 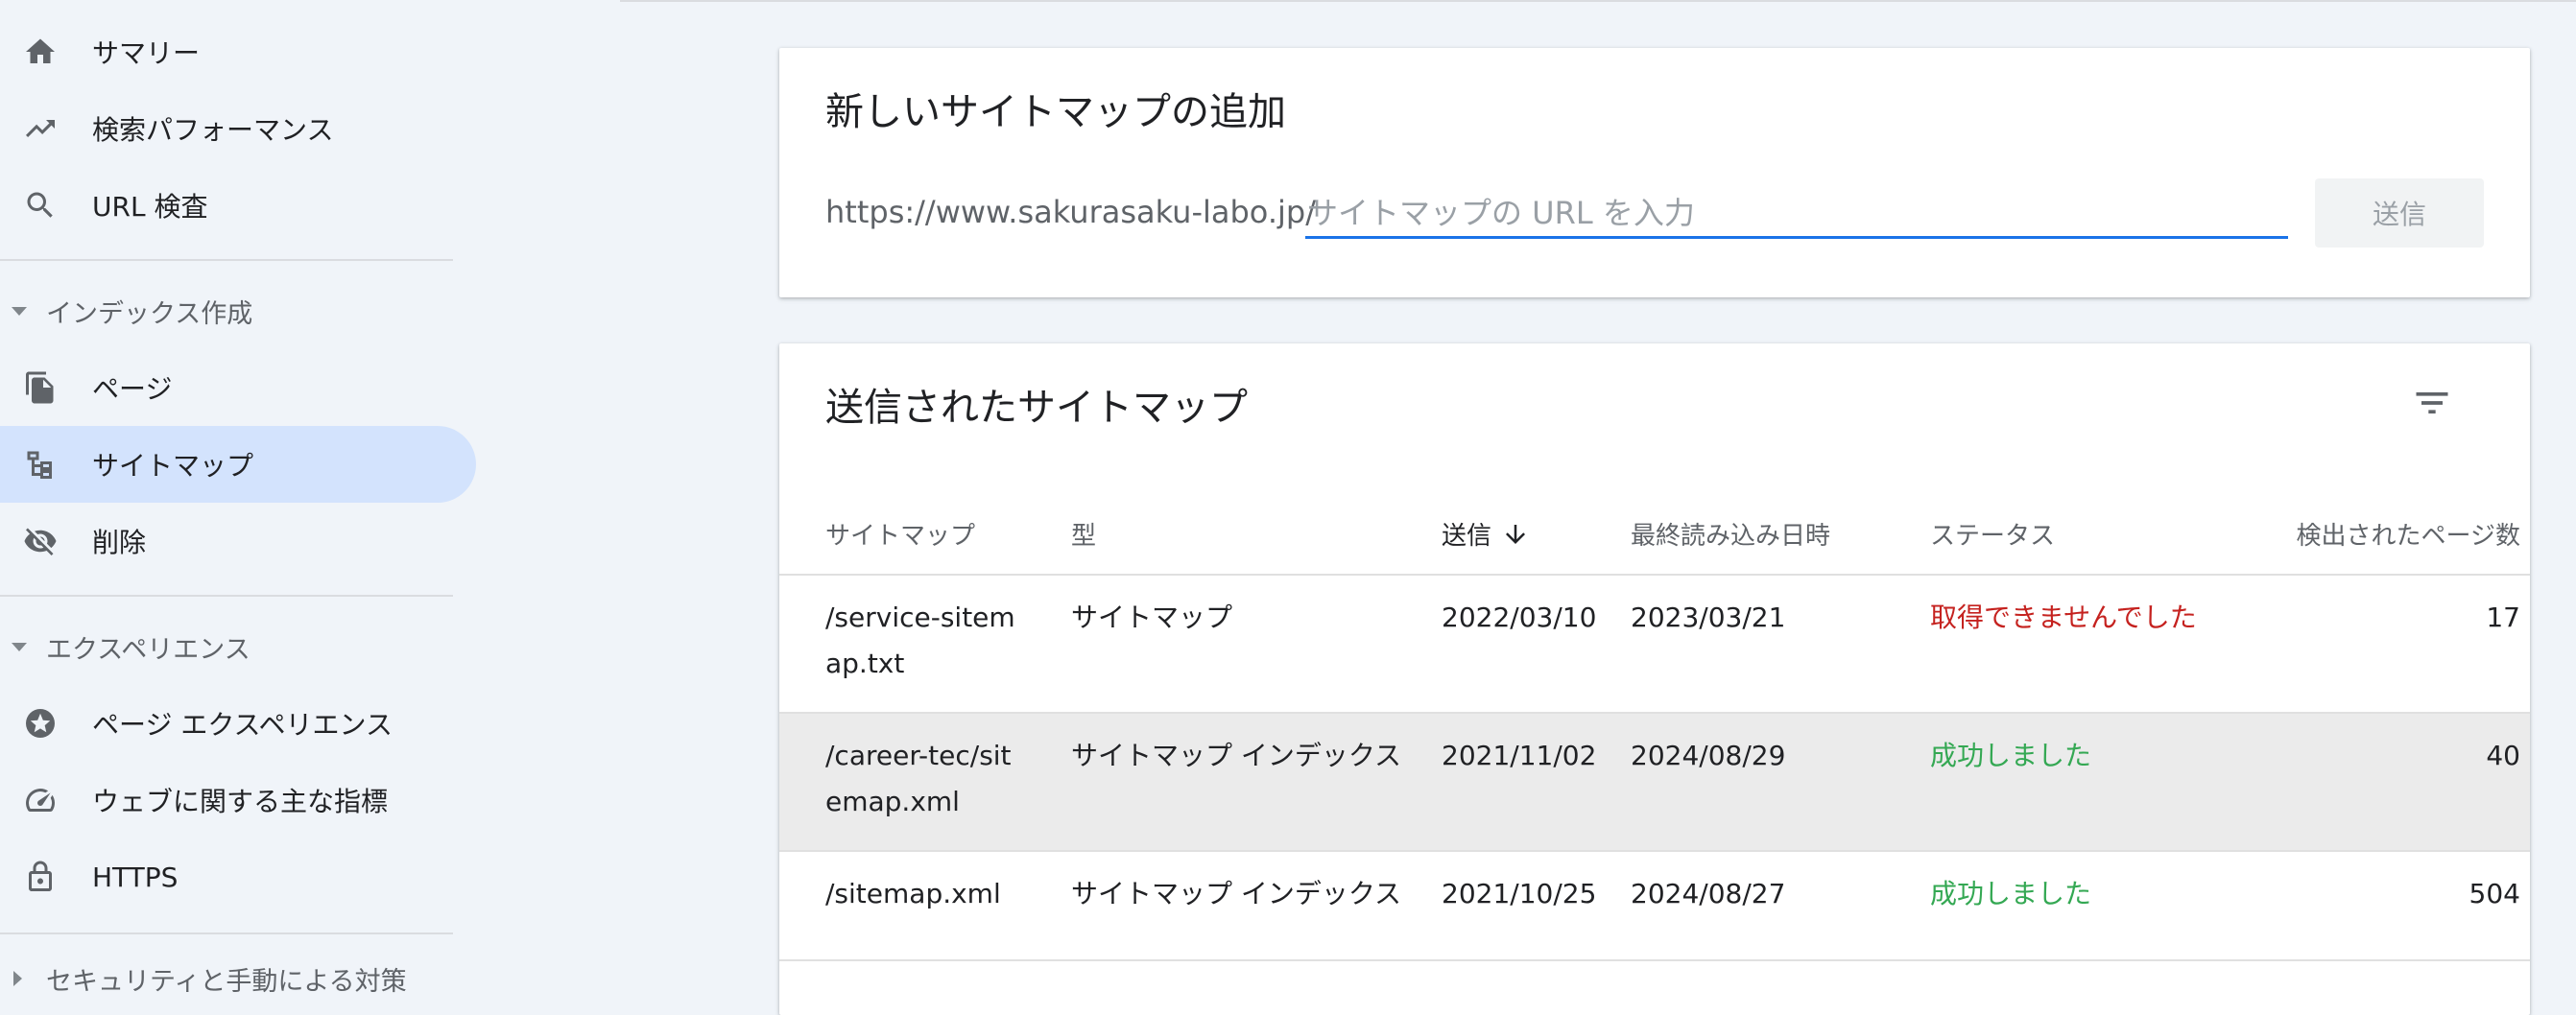 What do you see at coordinates (40, 723) in the screenshot?
I see `experience-icon` at bounding box center [40, 723].